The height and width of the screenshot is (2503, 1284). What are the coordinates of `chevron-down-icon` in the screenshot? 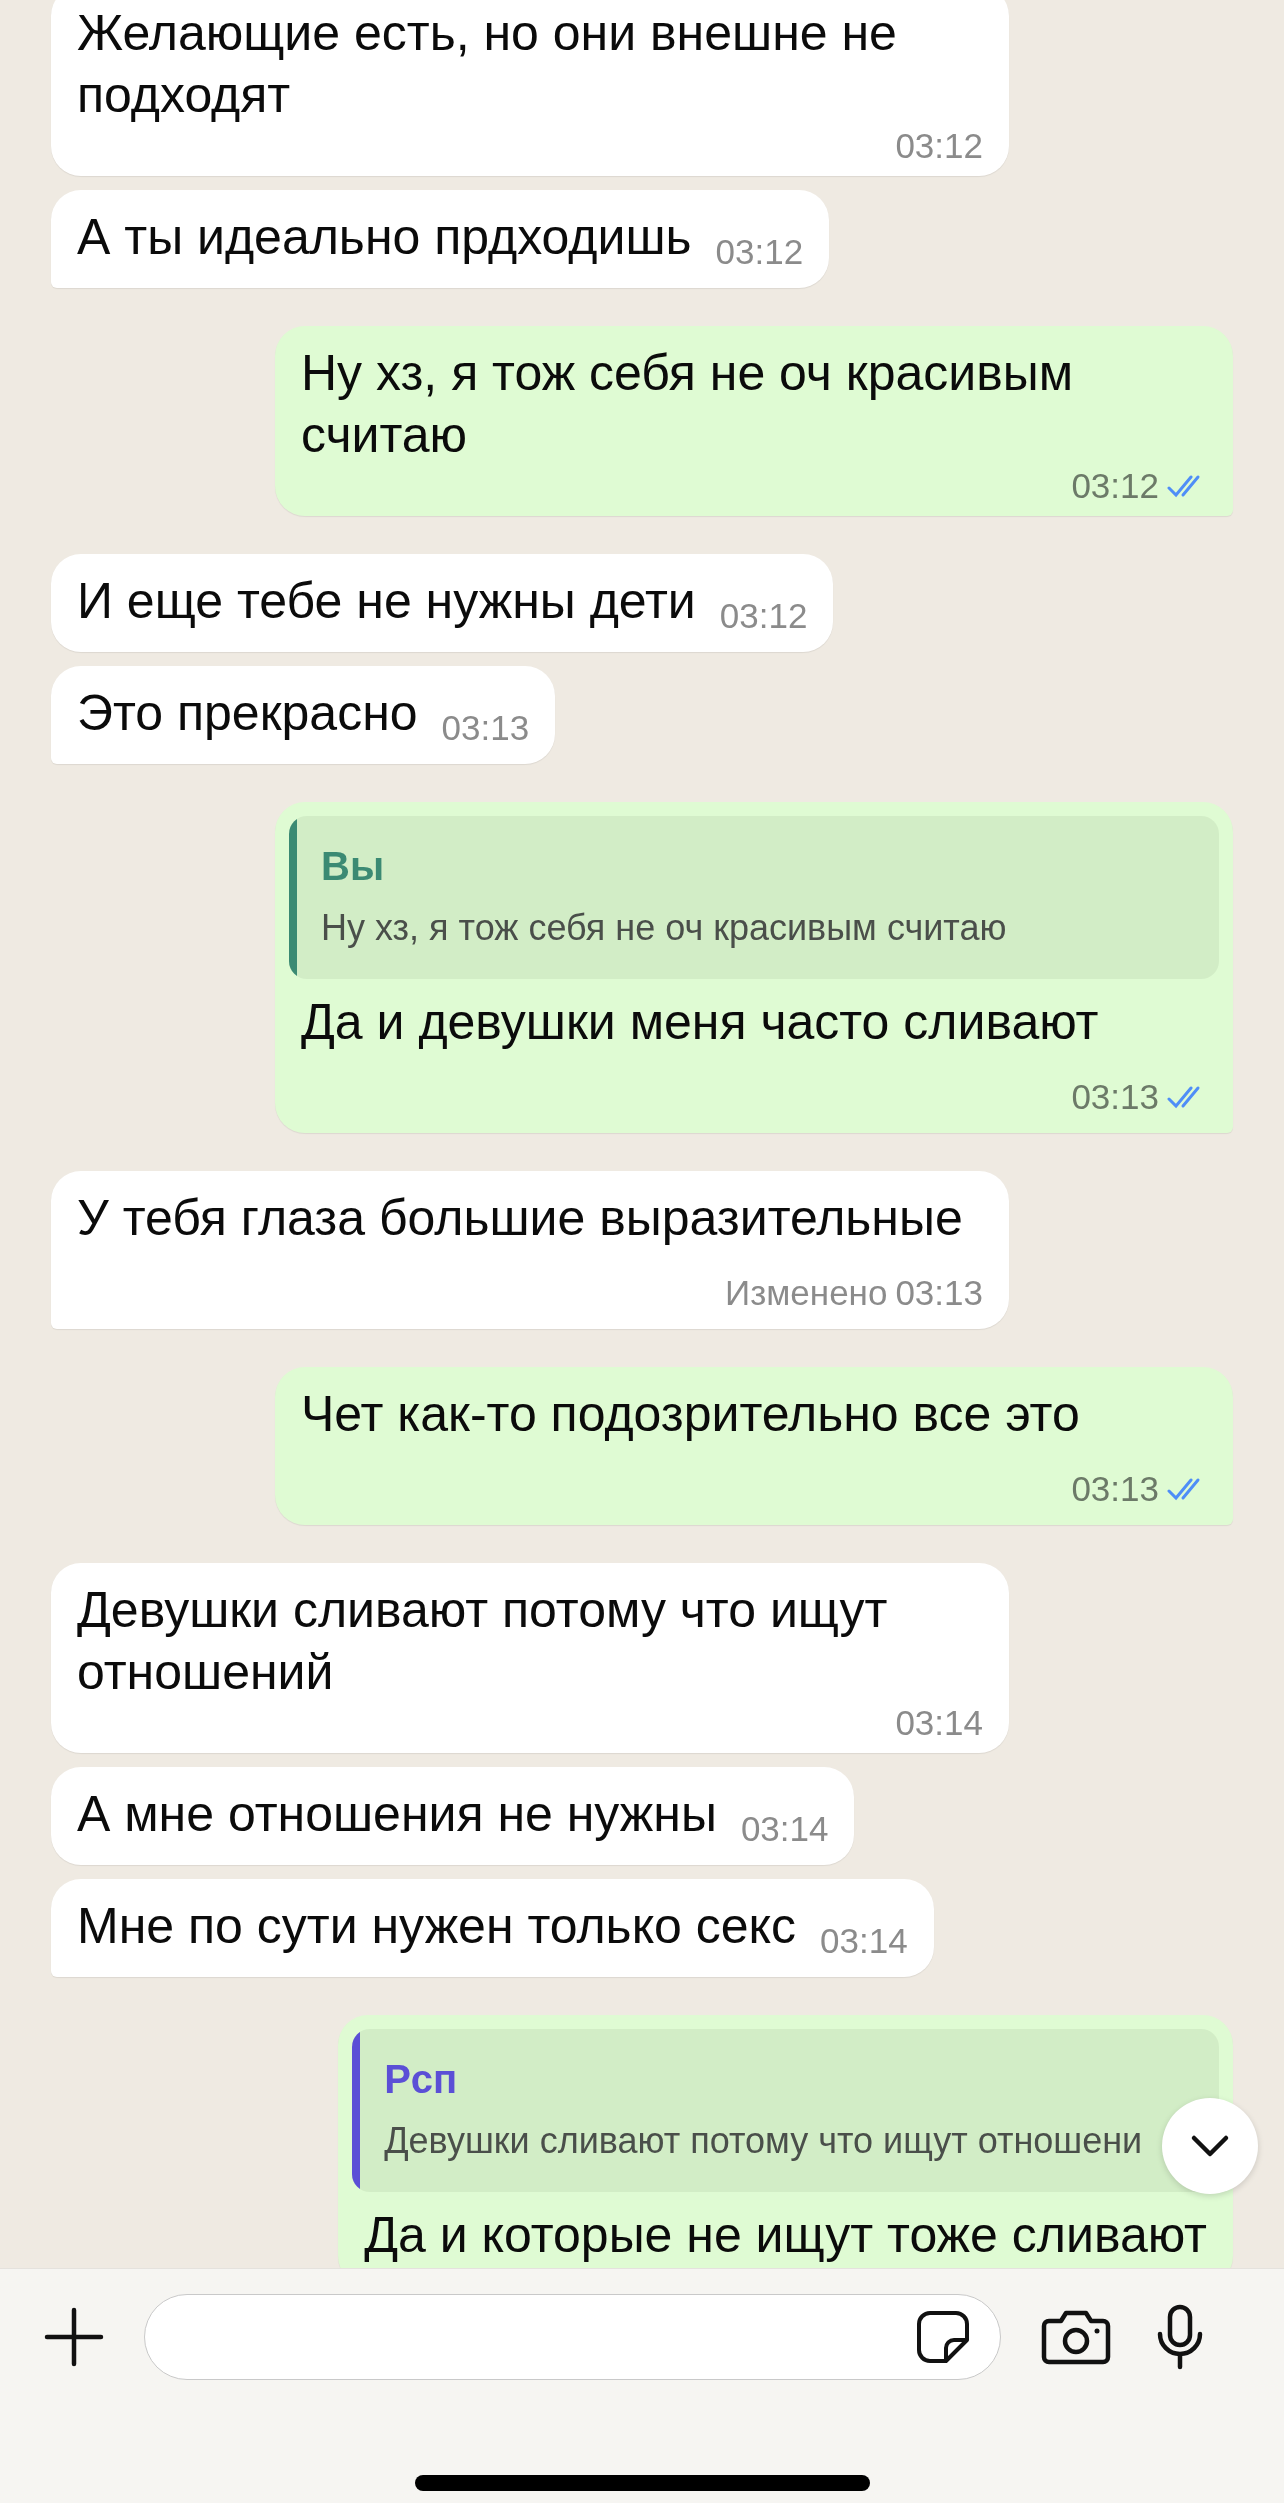 It's located at (1210, 2146).